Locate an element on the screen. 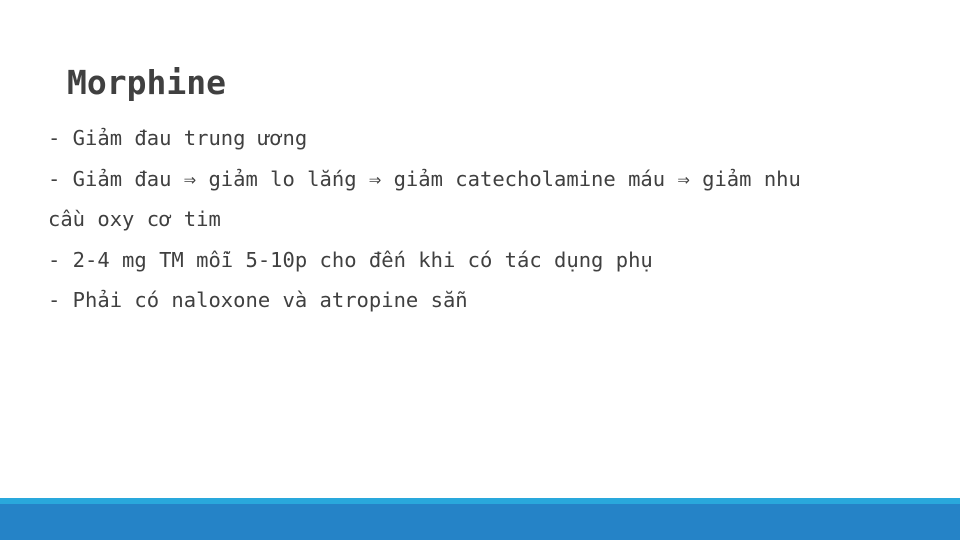 Image resolution: width=960 pixels, height=540 pixels. footer-bar is located at coordinates (480, 522).